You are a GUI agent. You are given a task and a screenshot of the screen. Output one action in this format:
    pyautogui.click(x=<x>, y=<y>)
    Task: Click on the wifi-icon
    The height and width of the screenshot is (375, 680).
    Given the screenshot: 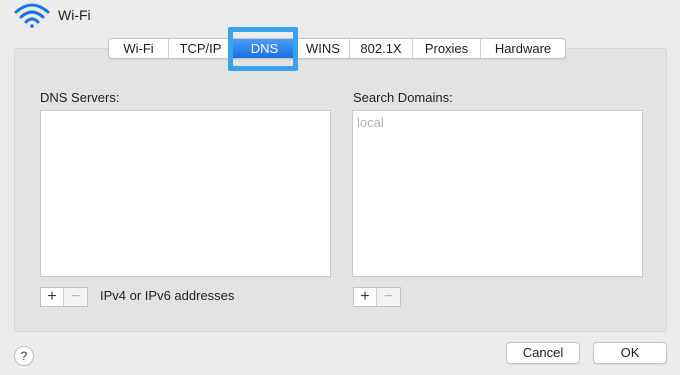 What is the action you would take?
    pyautogui.click(x=32, y=15)
    